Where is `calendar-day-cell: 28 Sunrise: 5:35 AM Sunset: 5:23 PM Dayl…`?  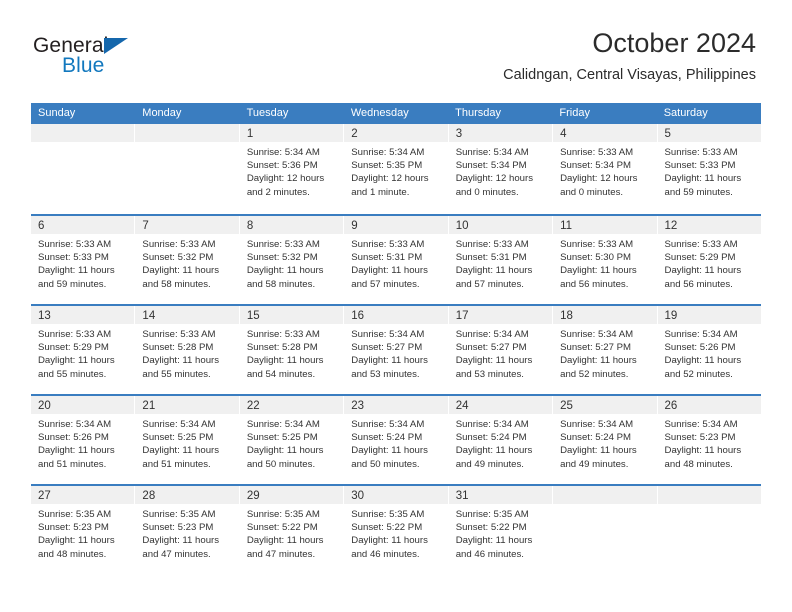 calendar-day-cell: 28 Sunrise: 5:35 AM Sunset: 5:23 PM Dayl… is located at coordinates (187, 530).